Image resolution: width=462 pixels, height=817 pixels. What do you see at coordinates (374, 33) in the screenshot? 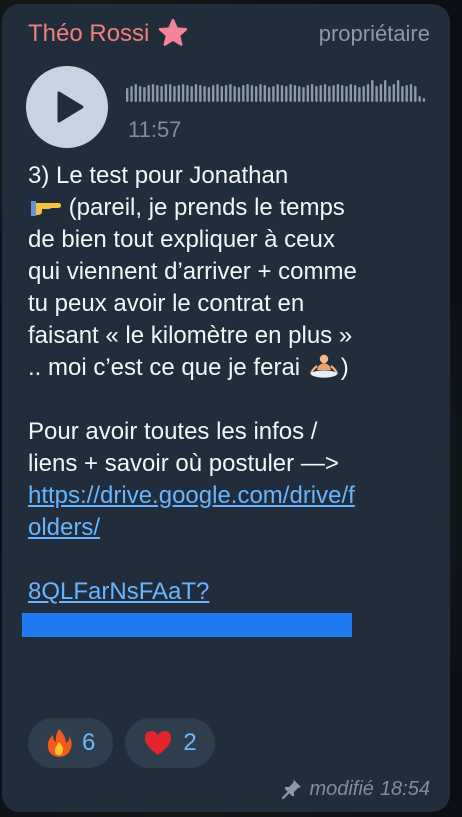
I see `role-badge: propriétaire` at bounding box center [374, 33].